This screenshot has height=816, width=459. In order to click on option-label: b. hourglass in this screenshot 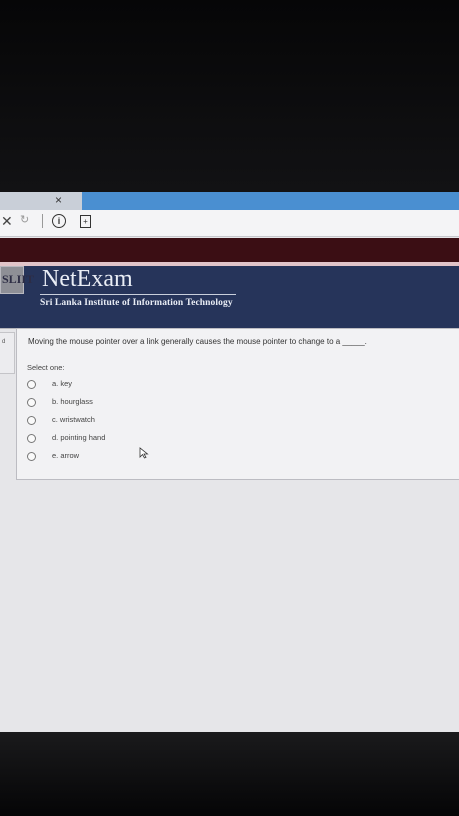, I will do `click(72, 401)`.